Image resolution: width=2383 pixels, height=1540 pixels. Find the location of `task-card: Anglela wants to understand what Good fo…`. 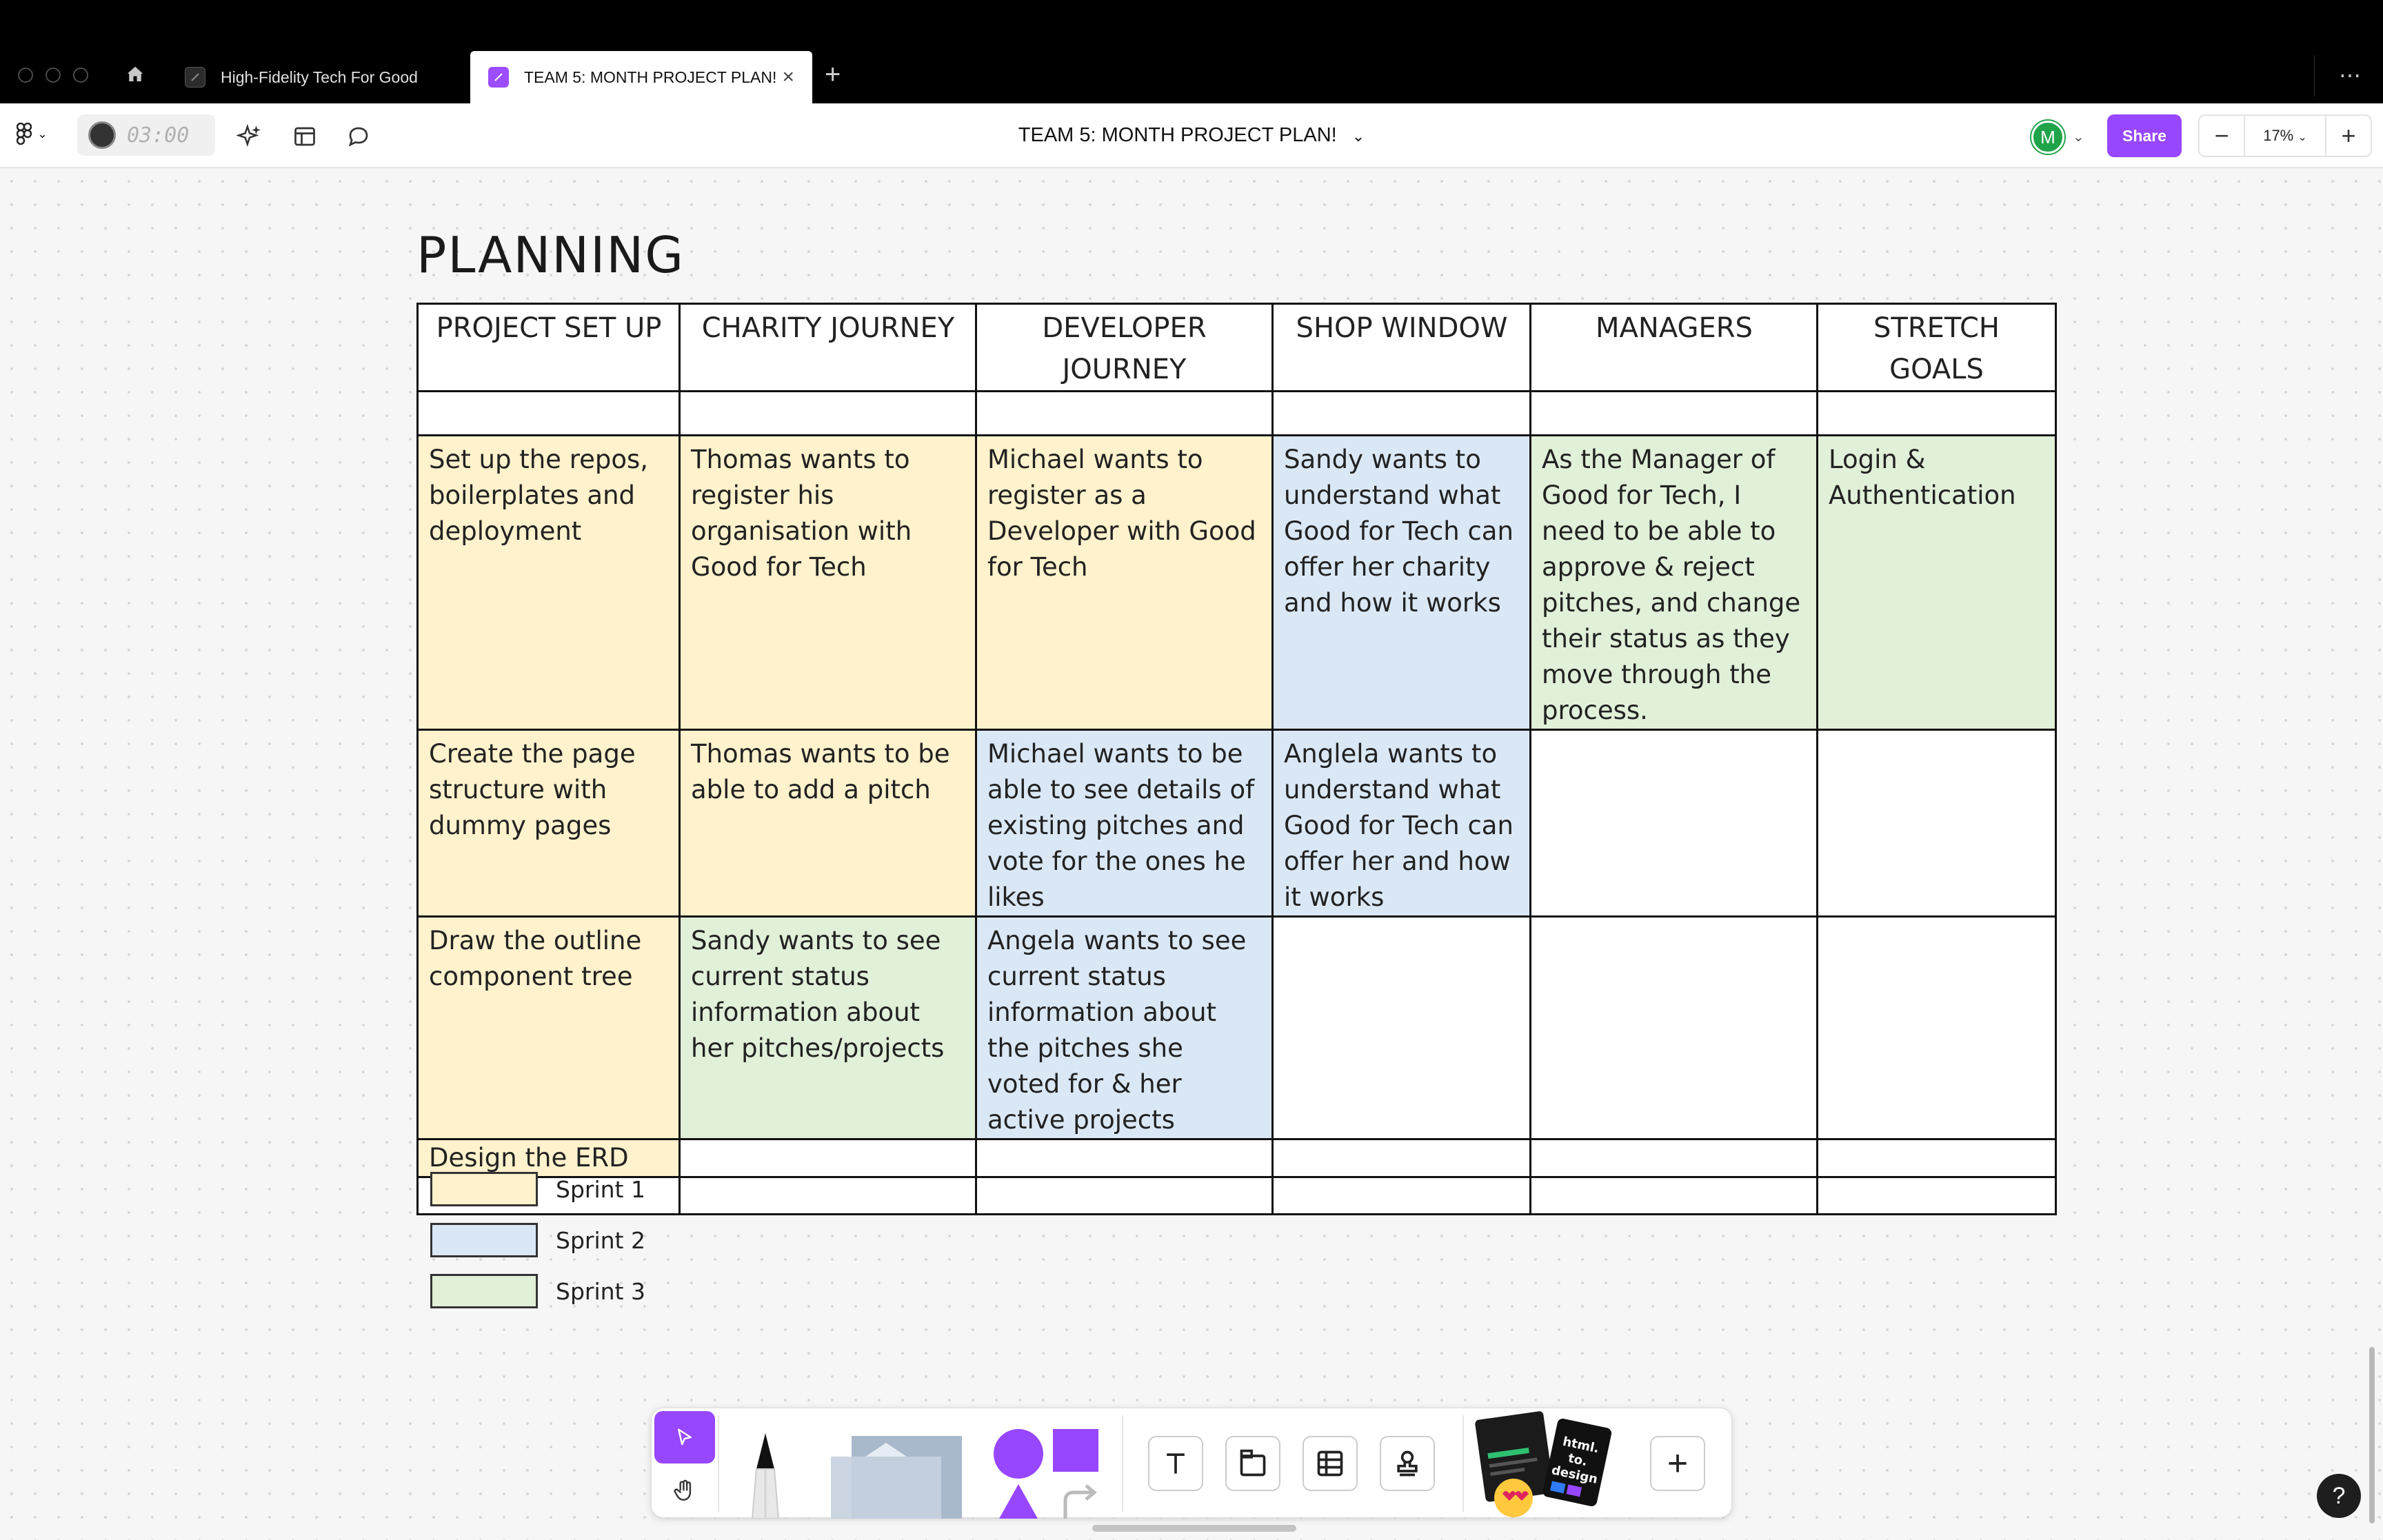

task-card: Anglela wants to understand what Good fo… is located at coordinates (1401, 824).